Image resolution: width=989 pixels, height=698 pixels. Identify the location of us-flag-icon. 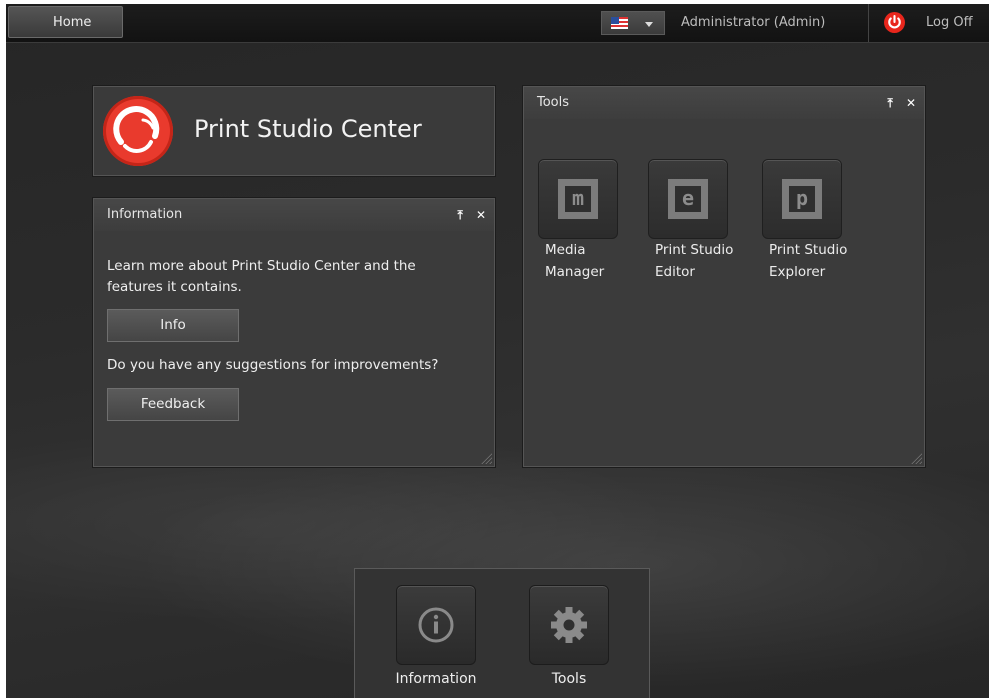
(619, 23).